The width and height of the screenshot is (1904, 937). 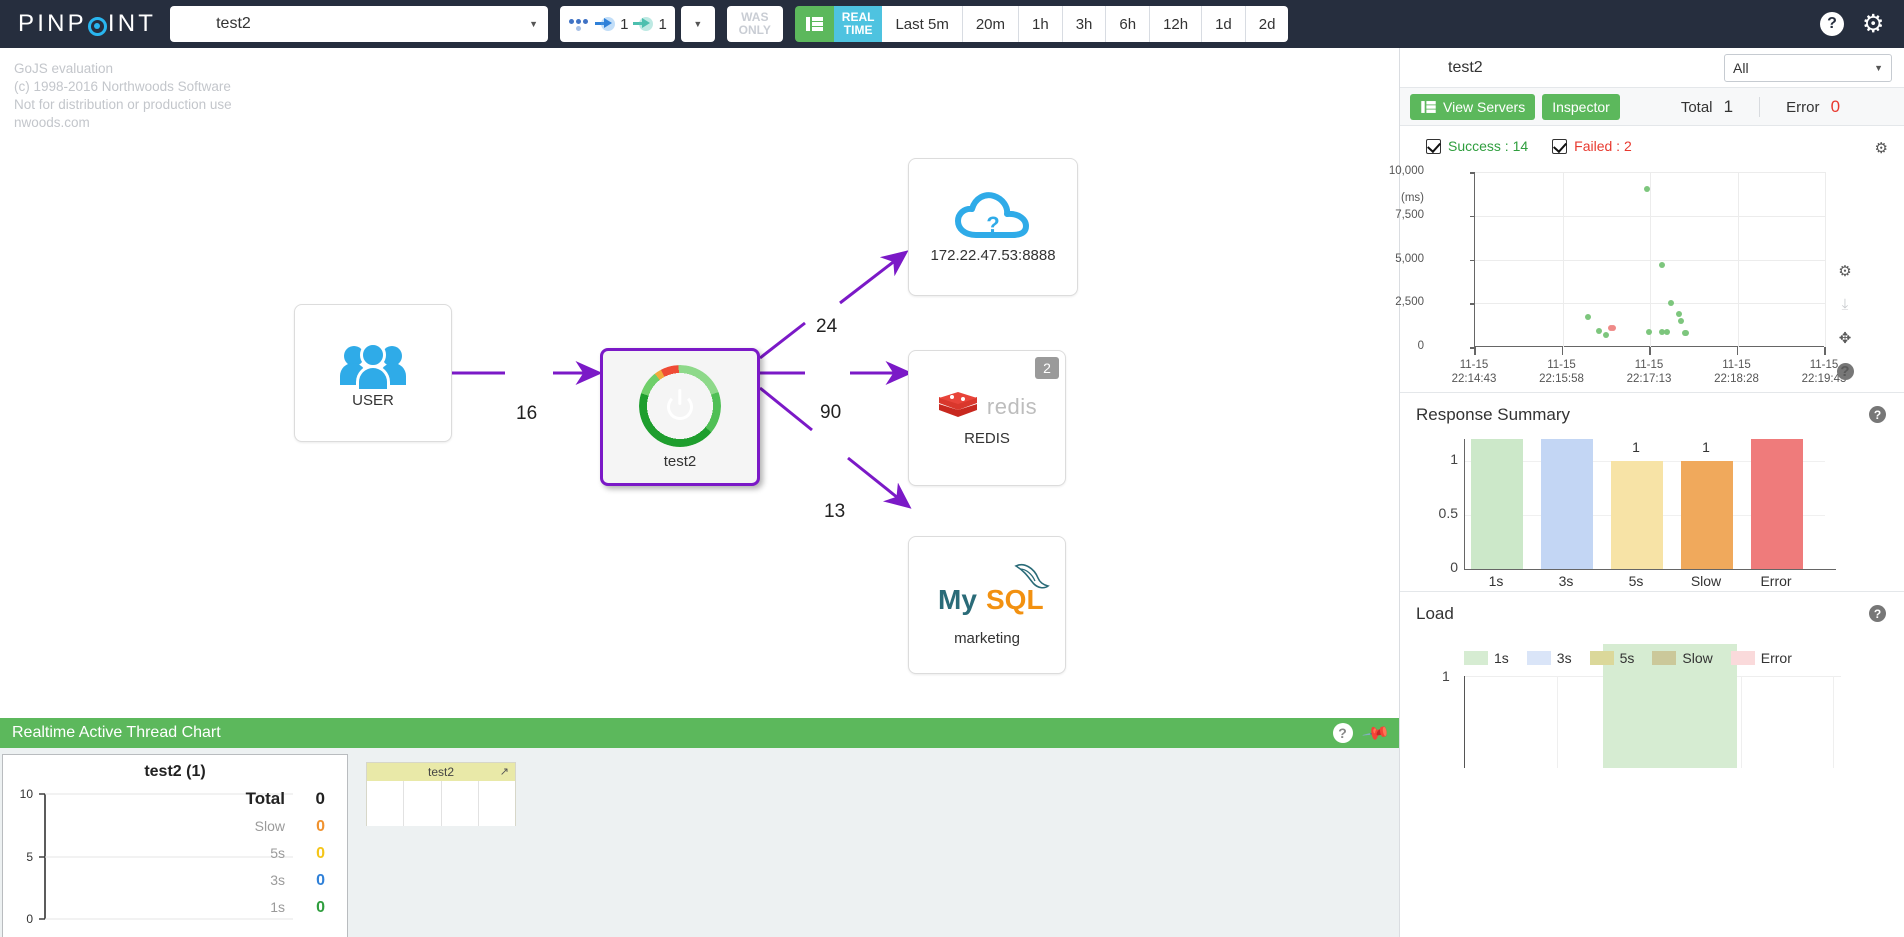 What do you see at coordinates (116, 732) in the screenshot?
I see `realtime-thread-panel-title: Realtime Active Thread Chart` at bounding box center [116, 732].